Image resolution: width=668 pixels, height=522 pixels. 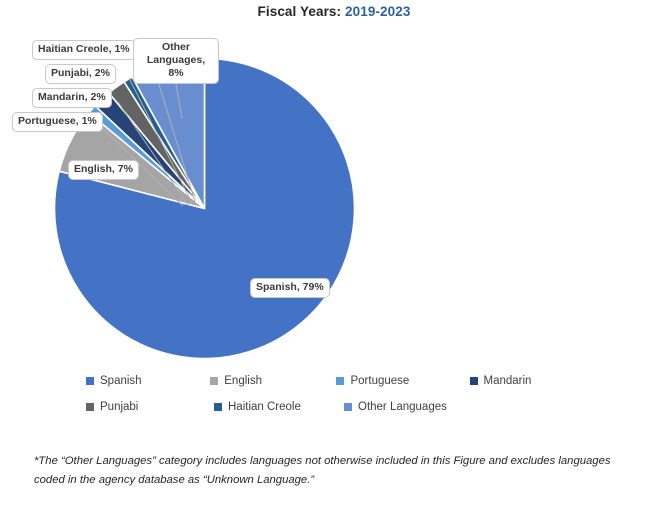 I want to click on legend-label-spanish: Spanish, so click(x=121, y=381).